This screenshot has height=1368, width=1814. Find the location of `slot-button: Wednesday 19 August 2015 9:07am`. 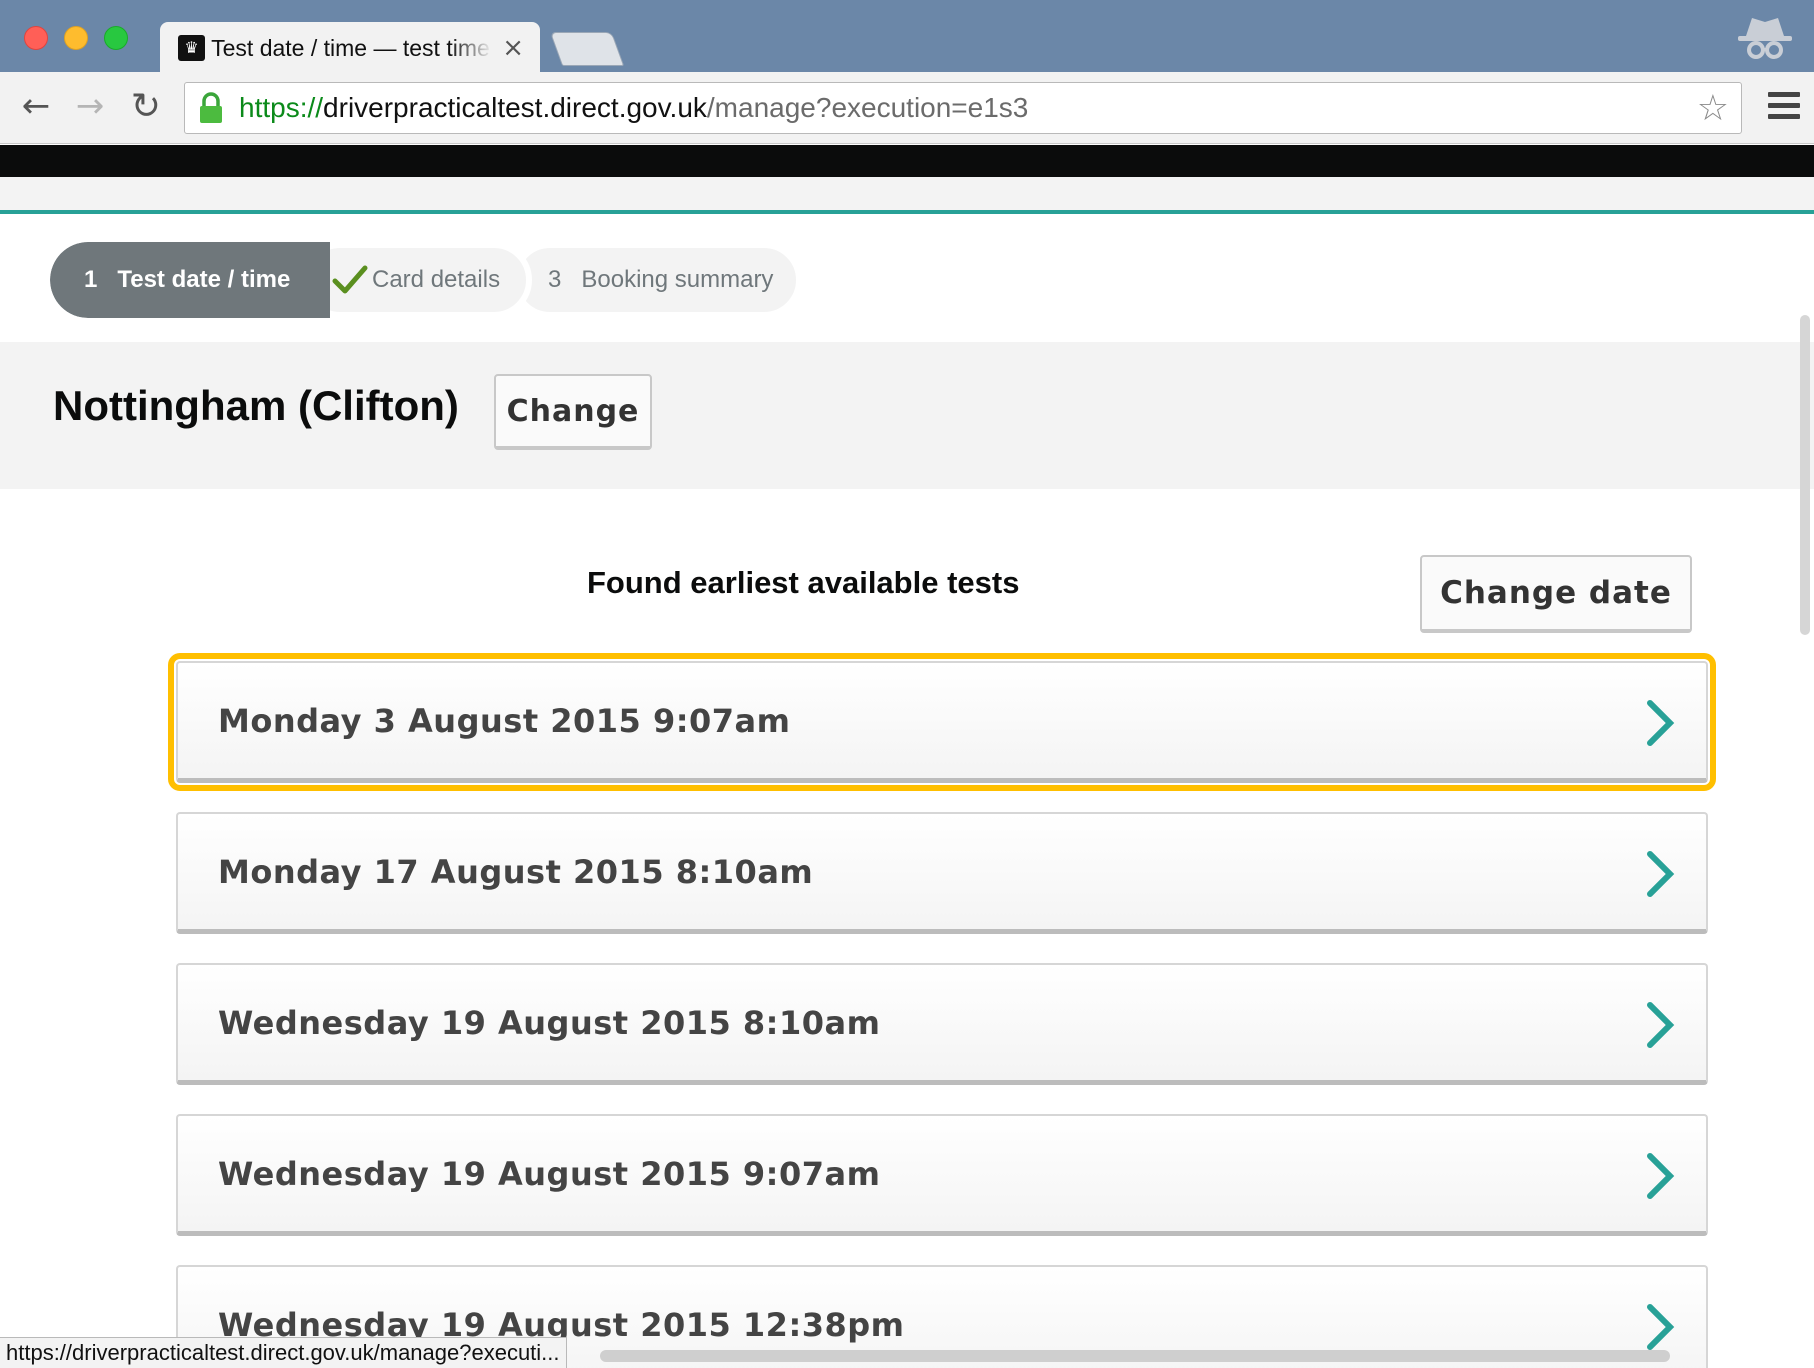

slot-button: Wednesday 19 August 2015 9:07am is located at coordinates (942, 1175).